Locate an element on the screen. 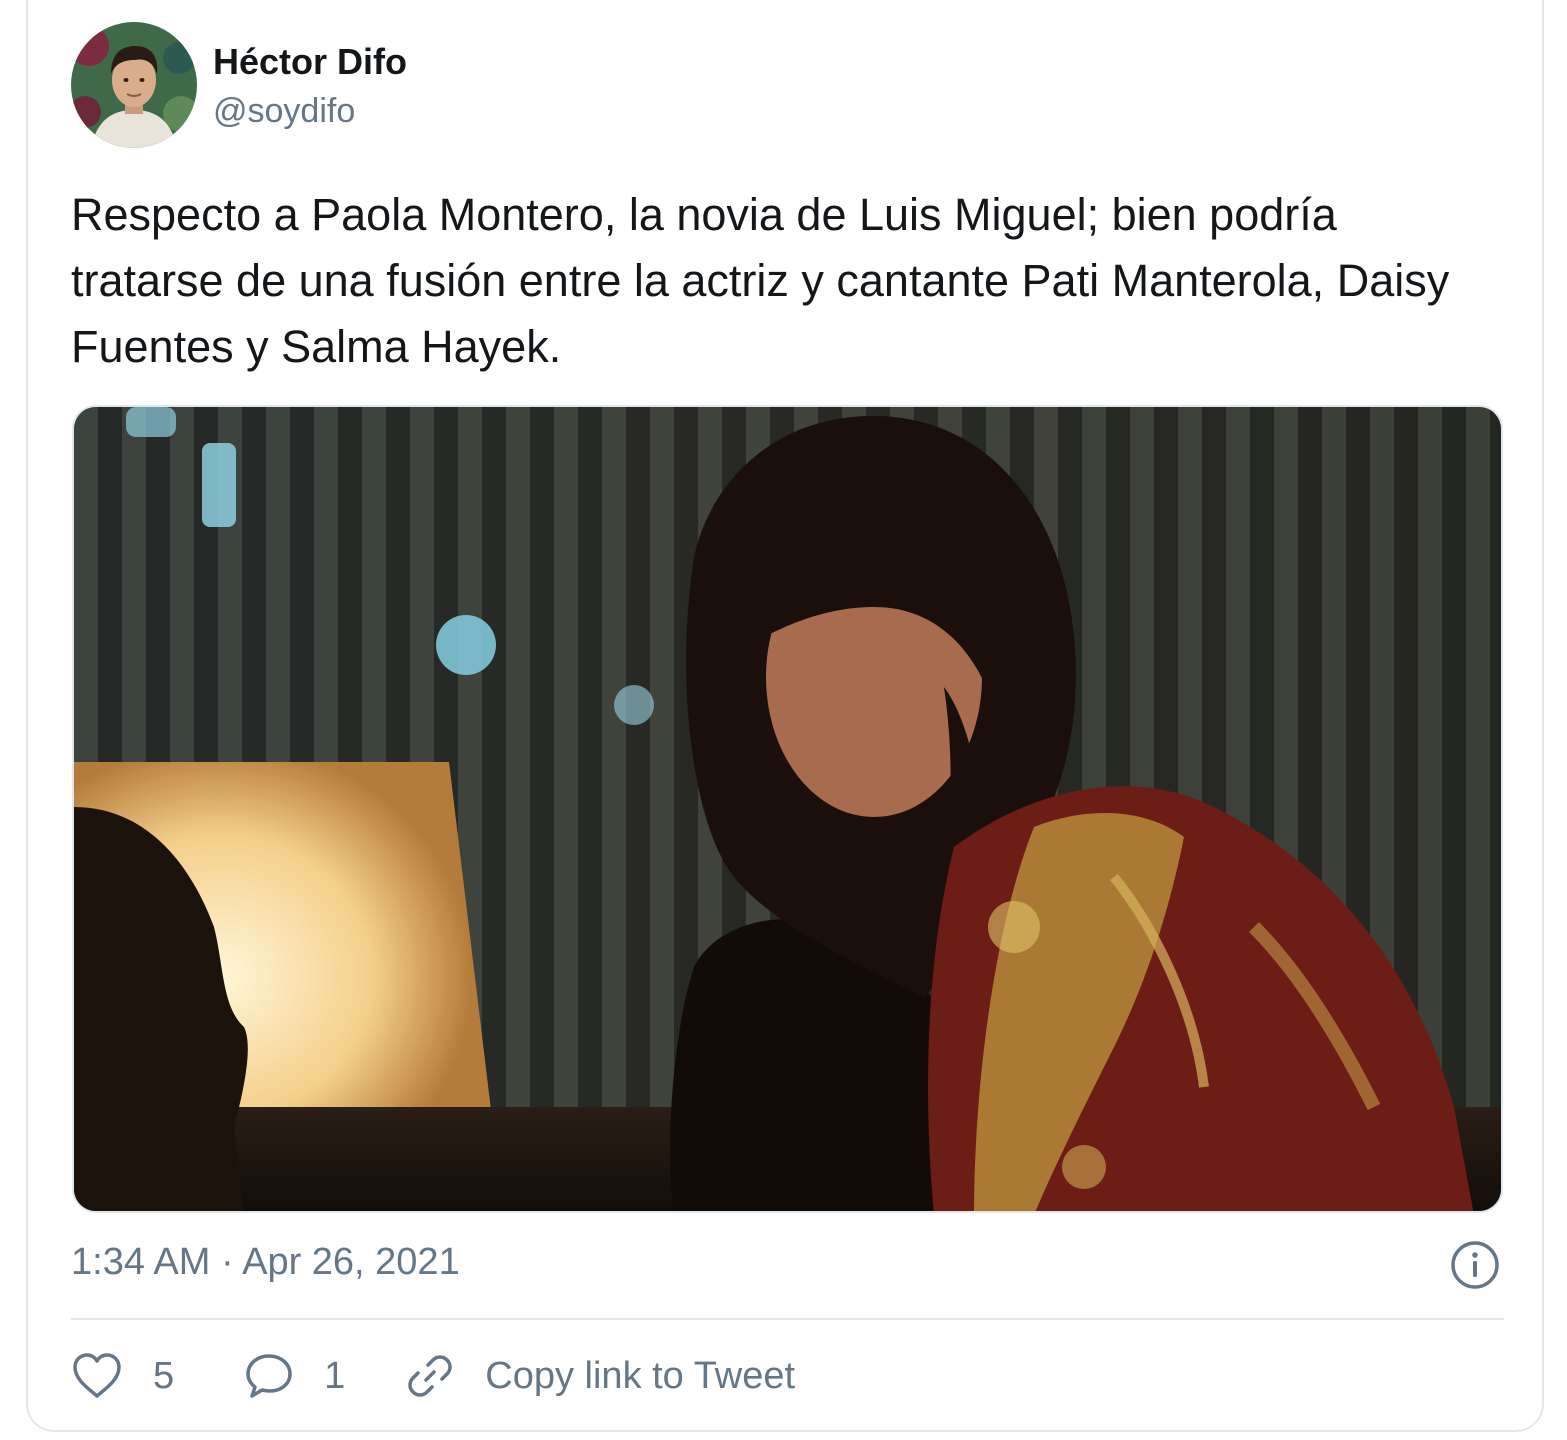  link-icon is located at coordinates (430, 1376).